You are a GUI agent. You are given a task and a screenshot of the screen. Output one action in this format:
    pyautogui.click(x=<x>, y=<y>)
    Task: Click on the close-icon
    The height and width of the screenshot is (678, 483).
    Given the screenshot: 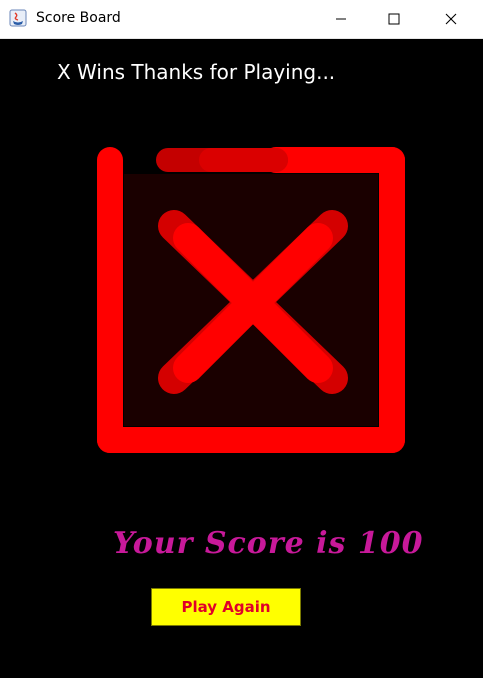 What is the action you would take?
    pyautogui.click(x=451, y=19)
    